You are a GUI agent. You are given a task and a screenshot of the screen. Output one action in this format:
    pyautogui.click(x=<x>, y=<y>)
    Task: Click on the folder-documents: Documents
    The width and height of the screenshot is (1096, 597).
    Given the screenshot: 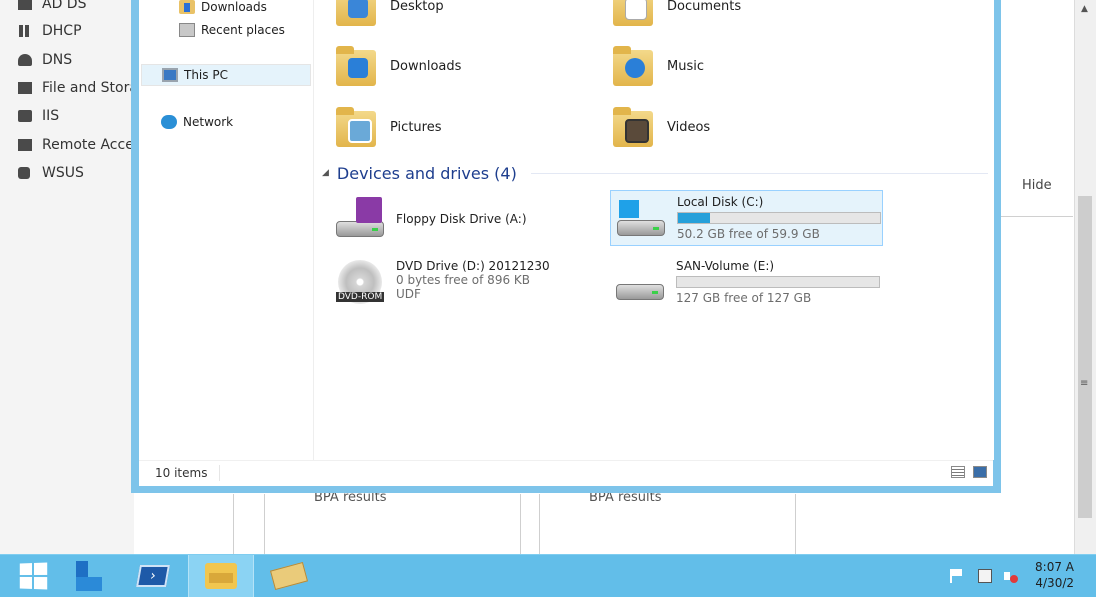 What is the action you would take?
    pyautogui.click(x=676, y=17)
    